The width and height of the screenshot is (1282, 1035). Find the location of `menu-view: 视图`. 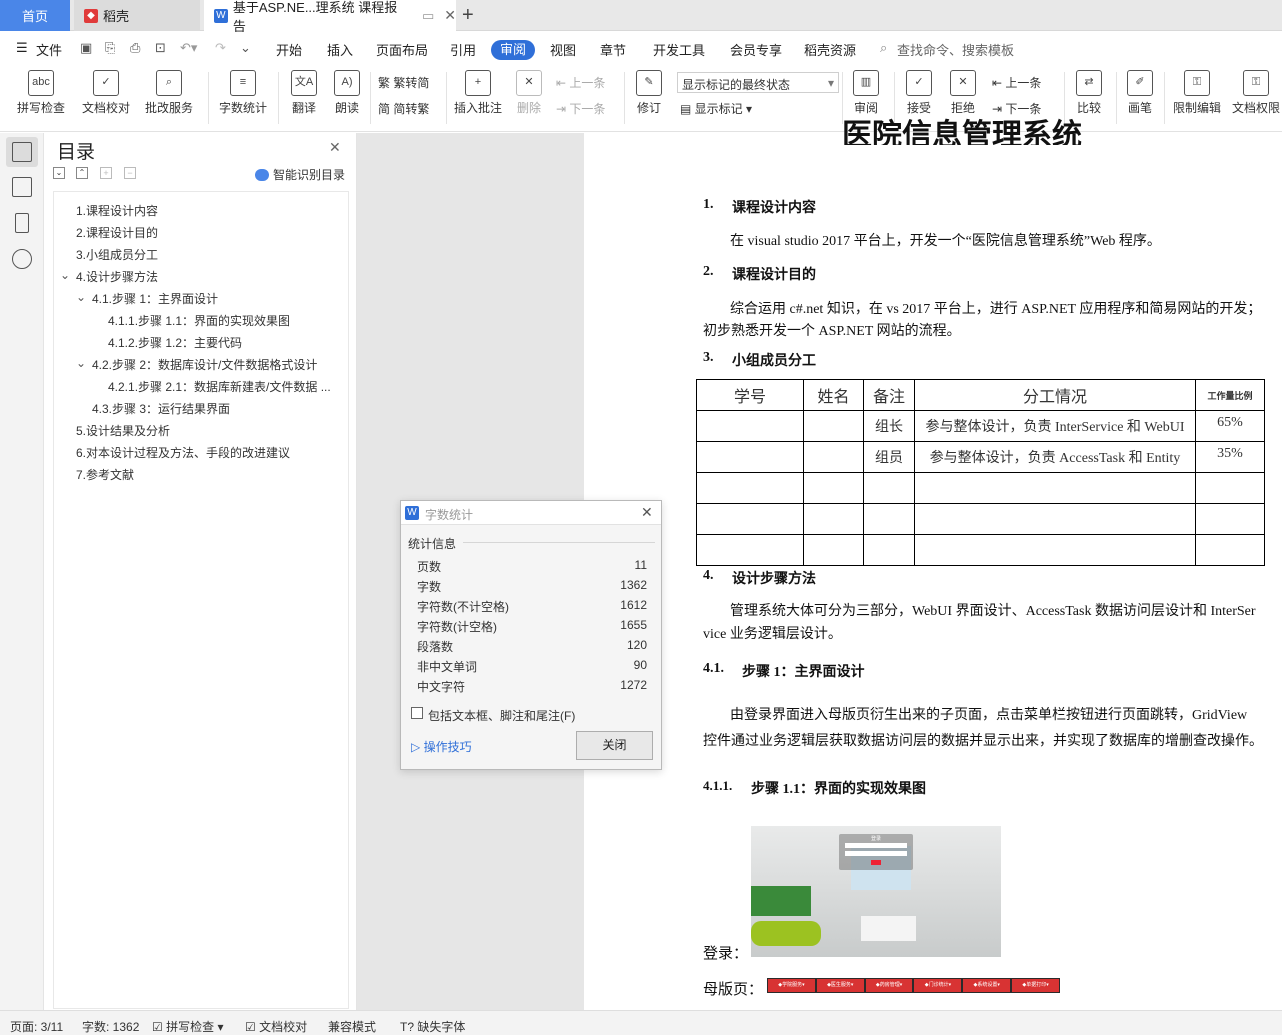

menu-view: 视图 is located at coordinates (563, 49).